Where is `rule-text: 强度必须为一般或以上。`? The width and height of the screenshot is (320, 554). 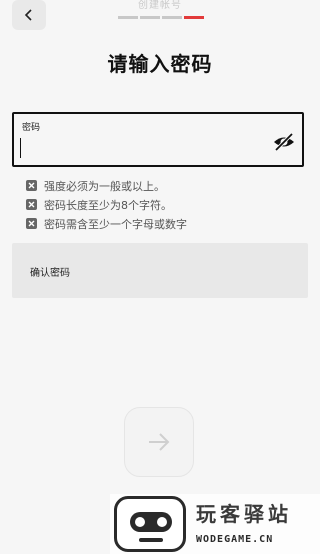 rule-text: 强度必须为一般或以上。 is located at coordinates (104, 186).